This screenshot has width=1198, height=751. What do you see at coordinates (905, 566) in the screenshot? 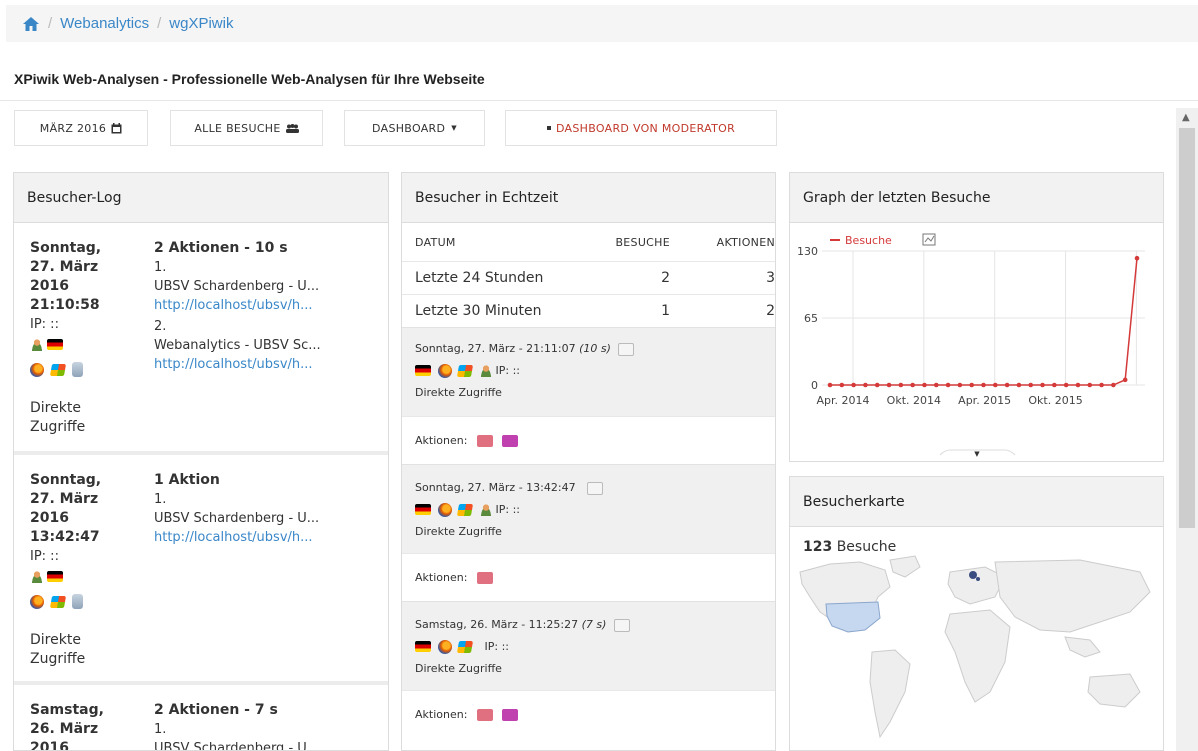
I see `map-region-greenland` at bounding box center [905, 566].